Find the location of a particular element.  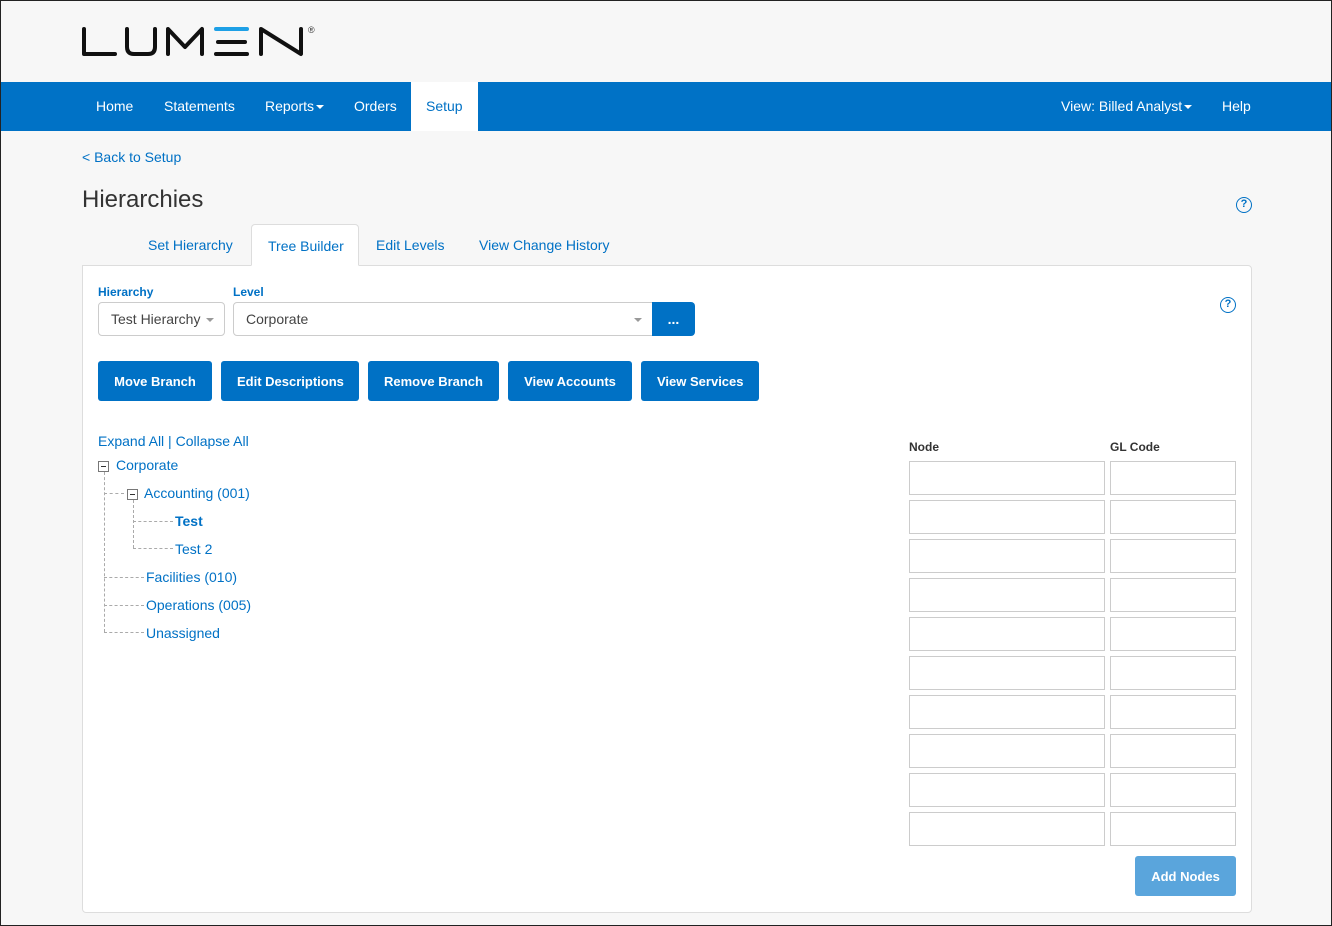

back-to-setup-link: < Back to Setup is located at coordinates (131, 157).